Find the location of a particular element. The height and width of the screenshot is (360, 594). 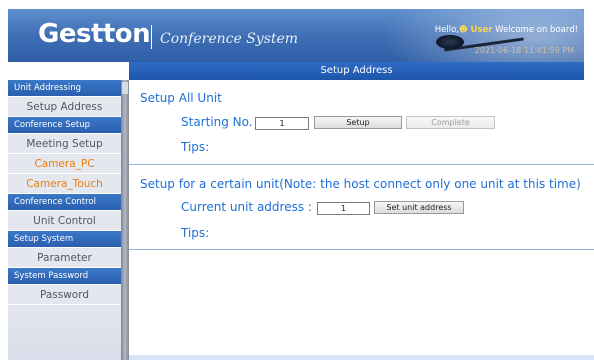

bottom-bar is located at coordinates (361, 357).